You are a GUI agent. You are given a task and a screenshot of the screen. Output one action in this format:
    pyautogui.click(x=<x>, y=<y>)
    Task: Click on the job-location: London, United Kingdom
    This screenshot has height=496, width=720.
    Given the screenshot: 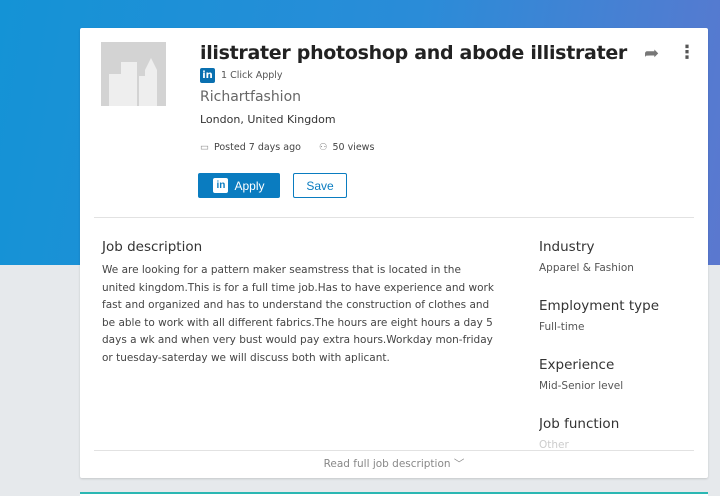 What is the action you would take?
    pyautogui.click(x=268, y=119)
    